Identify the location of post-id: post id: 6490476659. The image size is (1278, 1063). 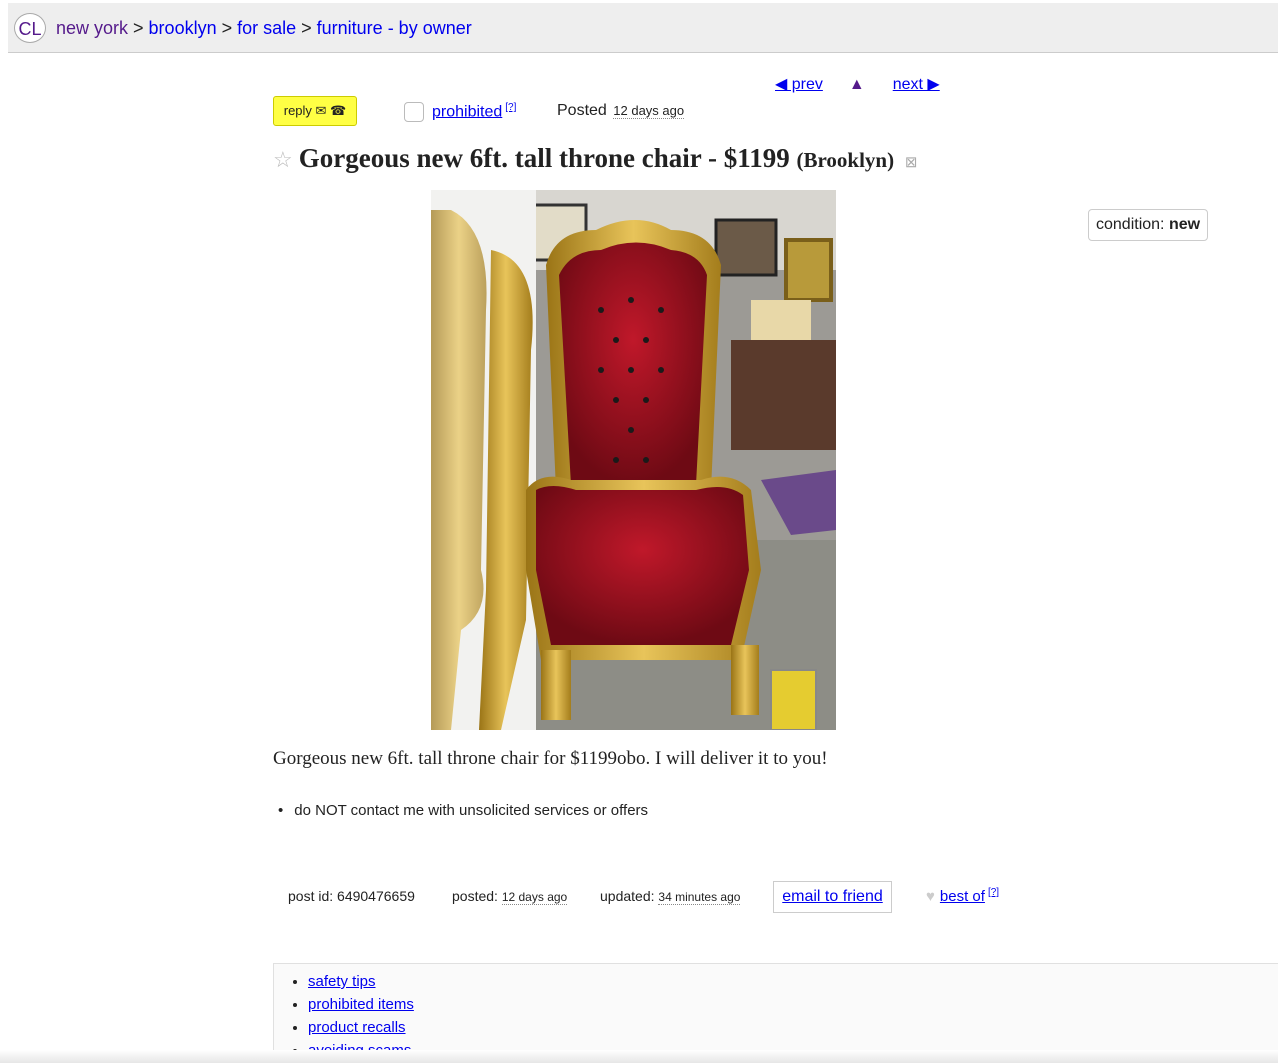
(351, 896).